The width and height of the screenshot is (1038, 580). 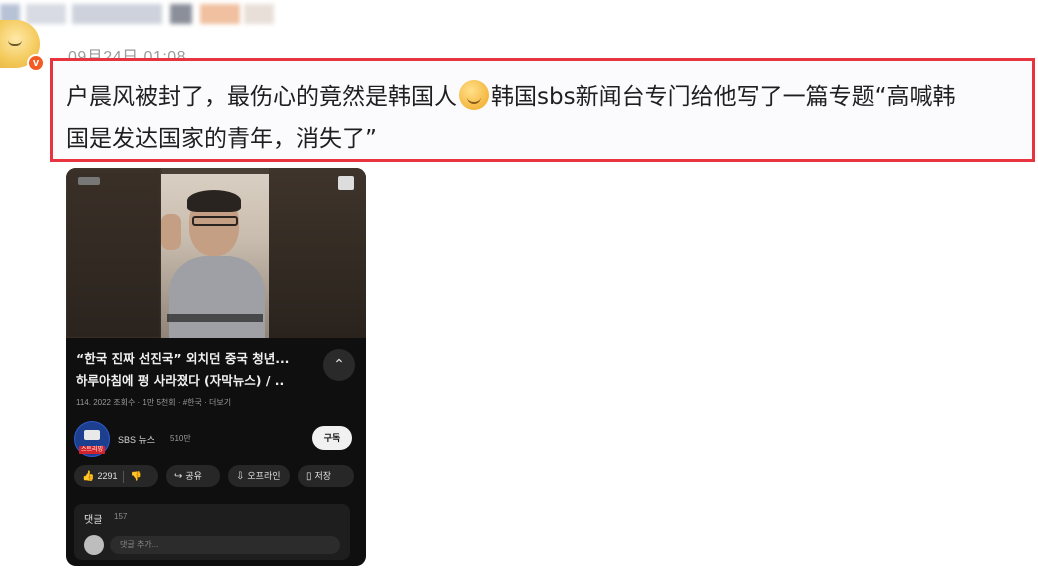 What do you see at coordinates (332, 438) in the screenshot?
I see `subscribe-button: 구독` at bounding box center [332, 438].